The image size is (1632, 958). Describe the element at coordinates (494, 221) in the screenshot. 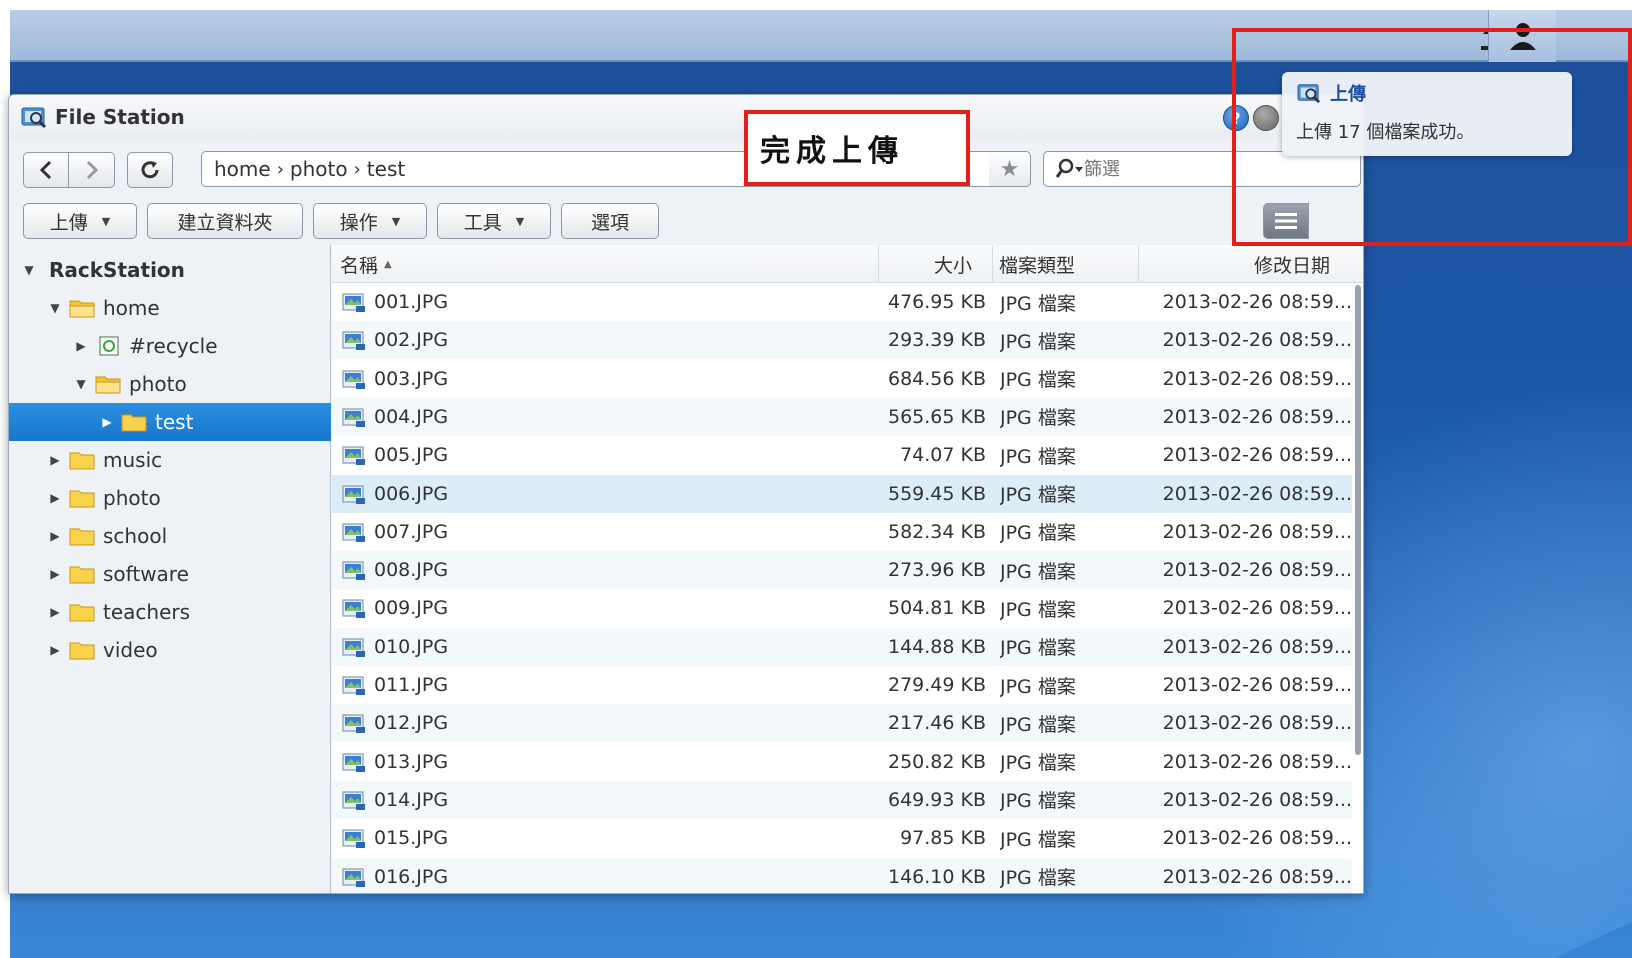

I see `tools-button: 工具 ▼` at that location.